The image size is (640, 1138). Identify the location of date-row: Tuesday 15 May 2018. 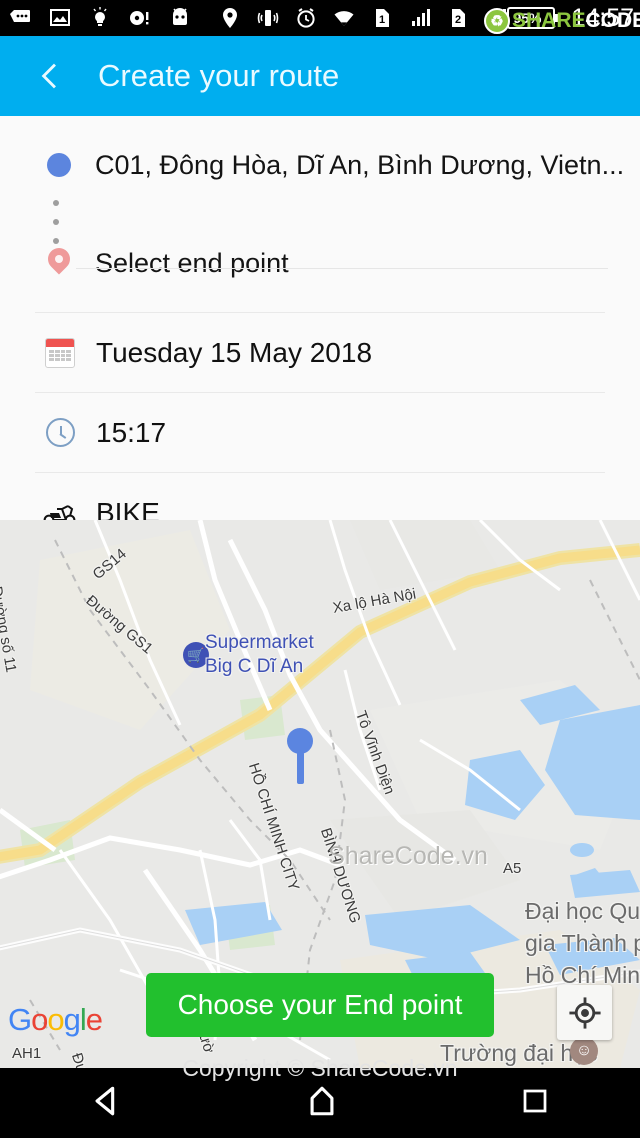
(320, 352).